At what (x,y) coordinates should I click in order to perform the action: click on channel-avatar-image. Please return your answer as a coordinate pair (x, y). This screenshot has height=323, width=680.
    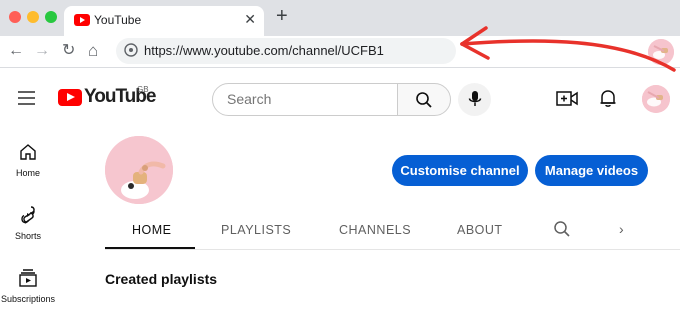
    Looking at the image, I should click on (139, 170).